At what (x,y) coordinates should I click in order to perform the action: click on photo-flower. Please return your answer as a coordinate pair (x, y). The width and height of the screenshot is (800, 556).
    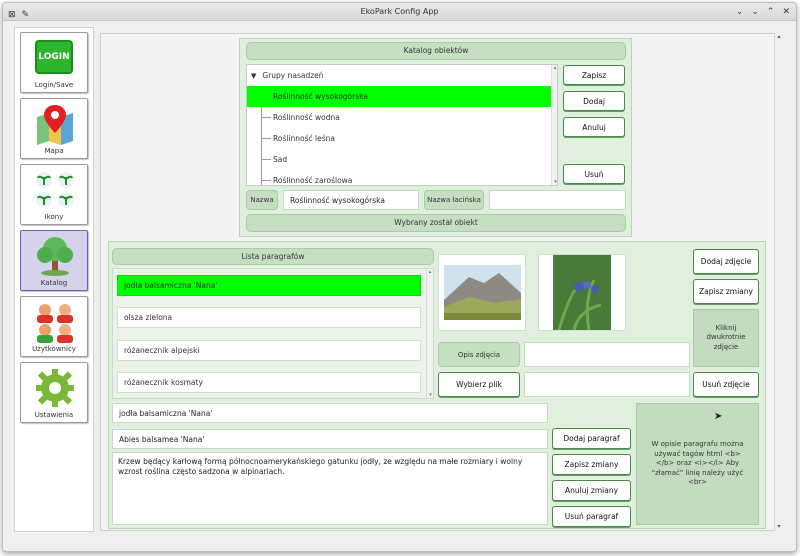
    Looking at the image, I should click on (582, 292).